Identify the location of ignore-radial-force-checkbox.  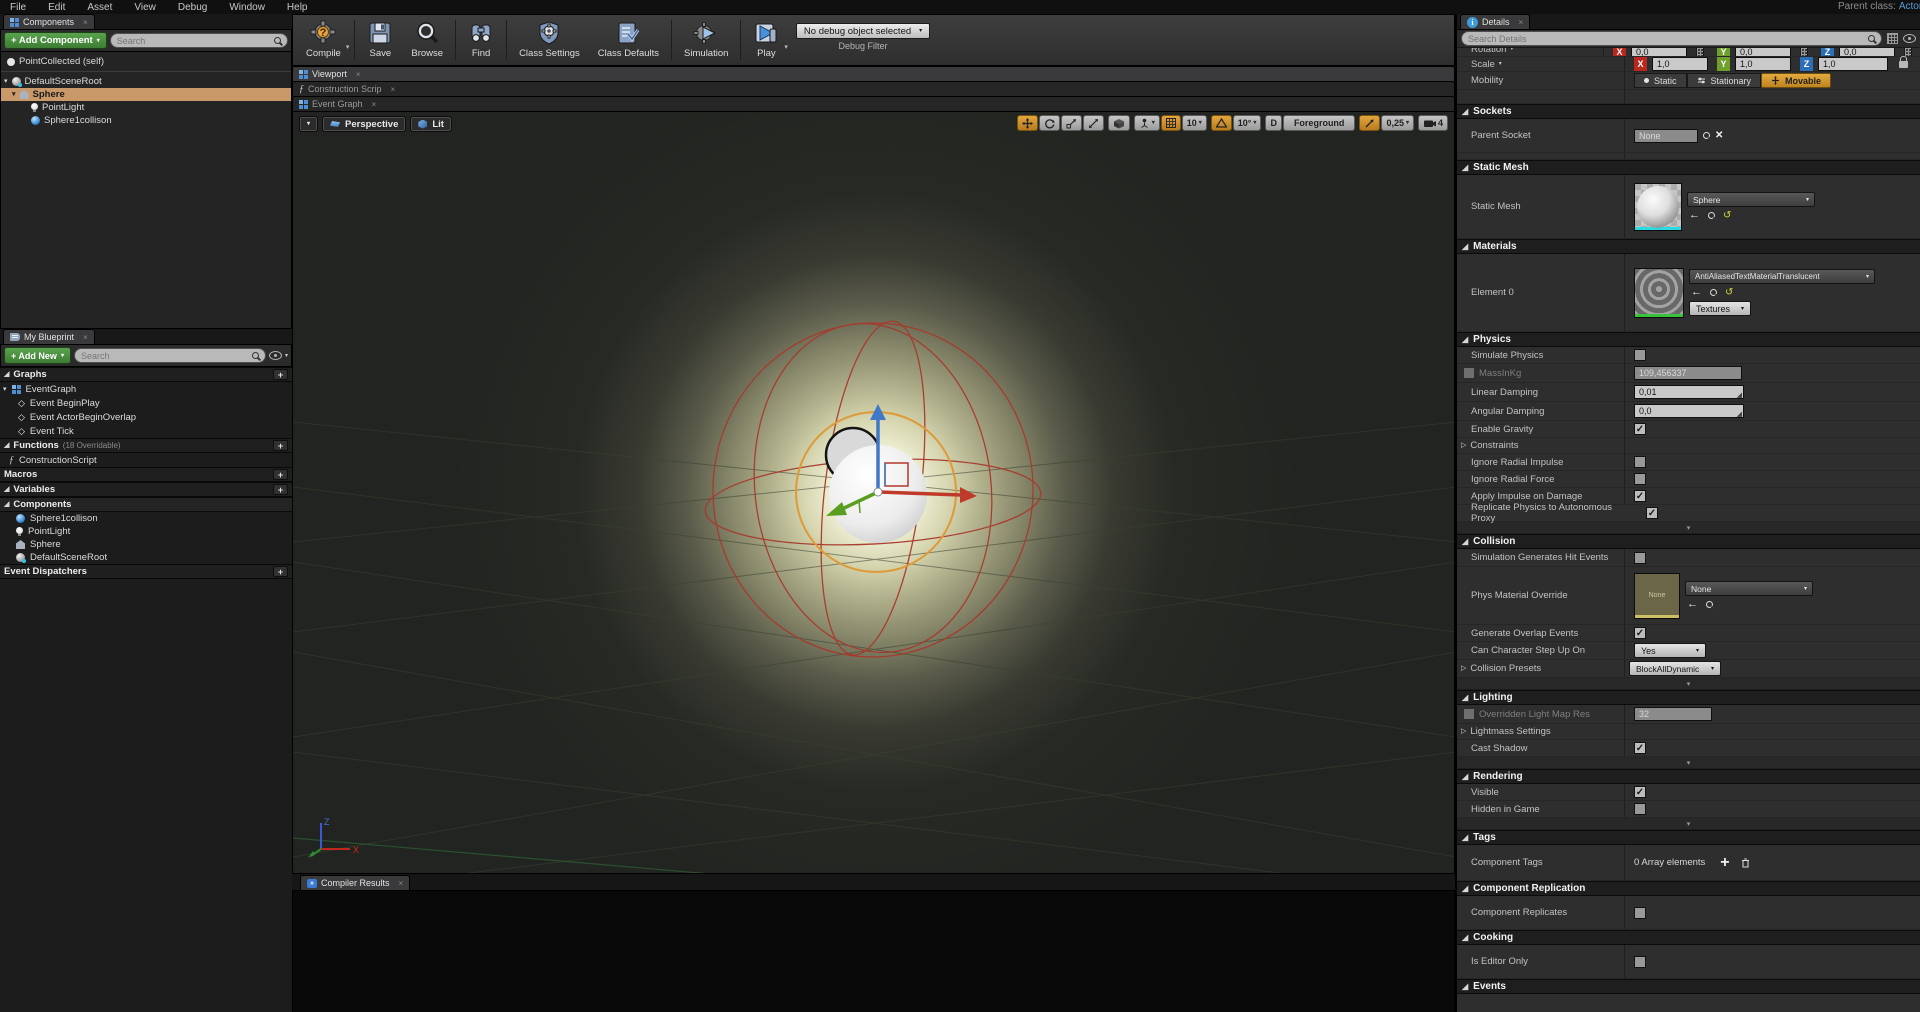
(1640, 479).